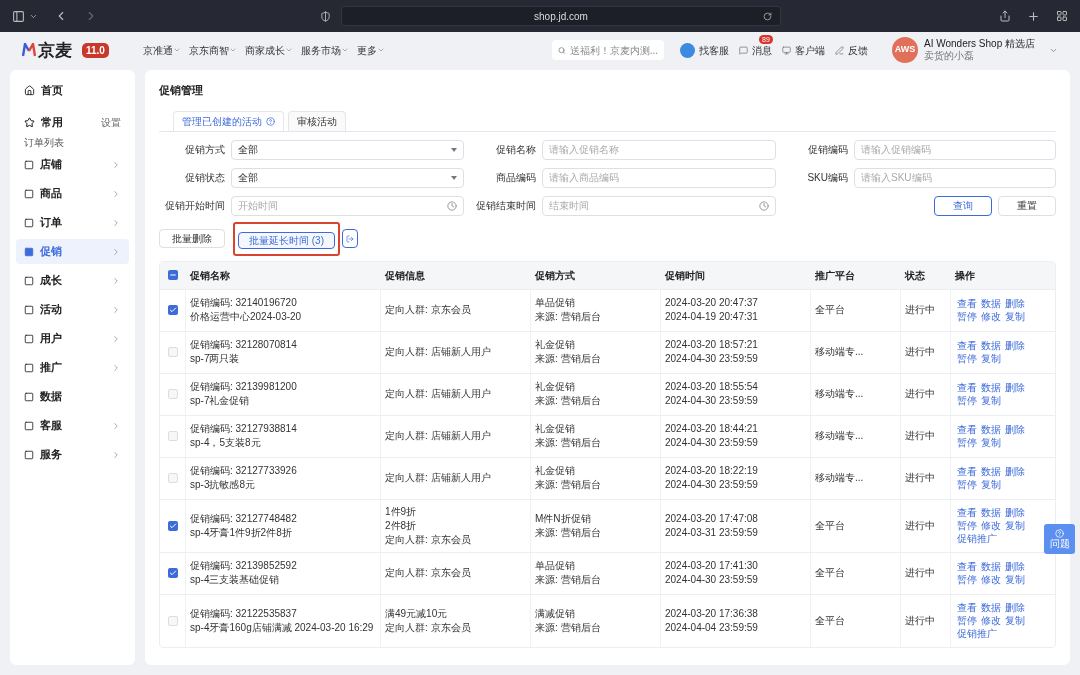 This screenshot has height=675, width=1080. Describe the element at coordinates (18, 16) in the screenshot. I see `sidebar-toggle-icon` at that location.